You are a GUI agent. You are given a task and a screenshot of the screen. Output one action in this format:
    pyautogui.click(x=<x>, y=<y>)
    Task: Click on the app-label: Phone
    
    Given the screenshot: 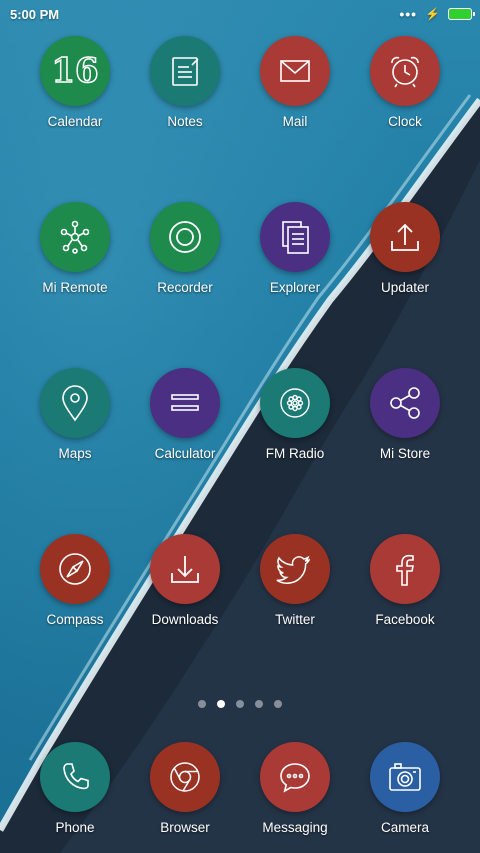 What is the action you would take?
    pyautogui.click(x=75, y=827)
    